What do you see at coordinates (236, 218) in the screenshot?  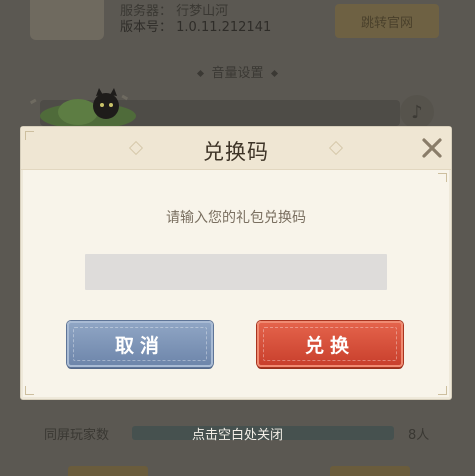 I see `redeem-prompt: 请输入您的礼包兑换码` at bounding box center [236, 218].